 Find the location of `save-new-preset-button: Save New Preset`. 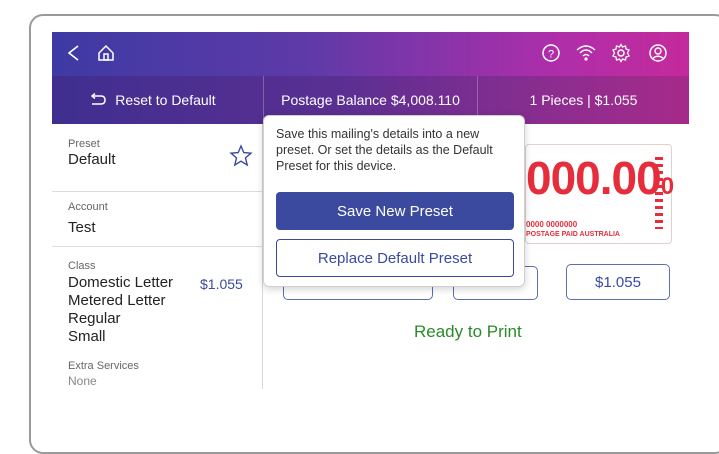

save-new-preset-button: Save New Preset is located at coordinates (395, 211).